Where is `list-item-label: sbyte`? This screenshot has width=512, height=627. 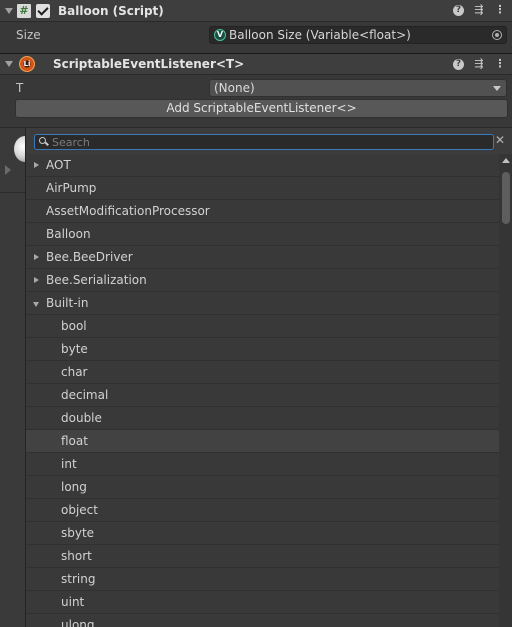
list-item-label: sbyte is located at coordinates (78, 533).